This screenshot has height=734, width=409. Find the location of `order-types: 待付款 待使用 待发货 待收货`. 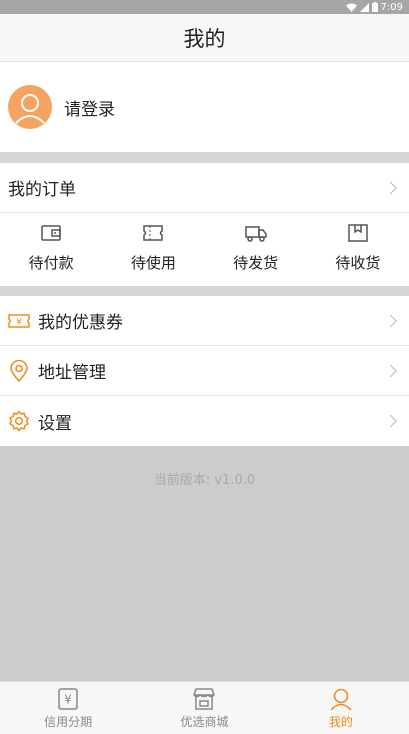

order-types: 待付款 待使用 待发货 待收货 is located at coordinates (204, 249).